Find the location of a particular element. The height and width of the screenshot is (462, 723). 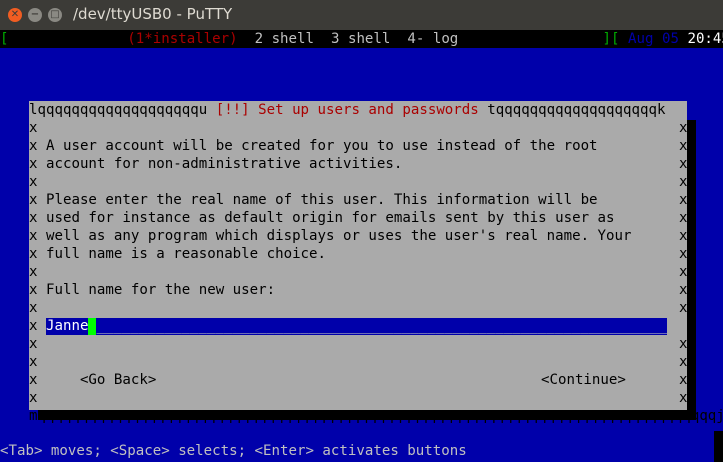

maximize-button: □ is located at coordinates (55, 15).